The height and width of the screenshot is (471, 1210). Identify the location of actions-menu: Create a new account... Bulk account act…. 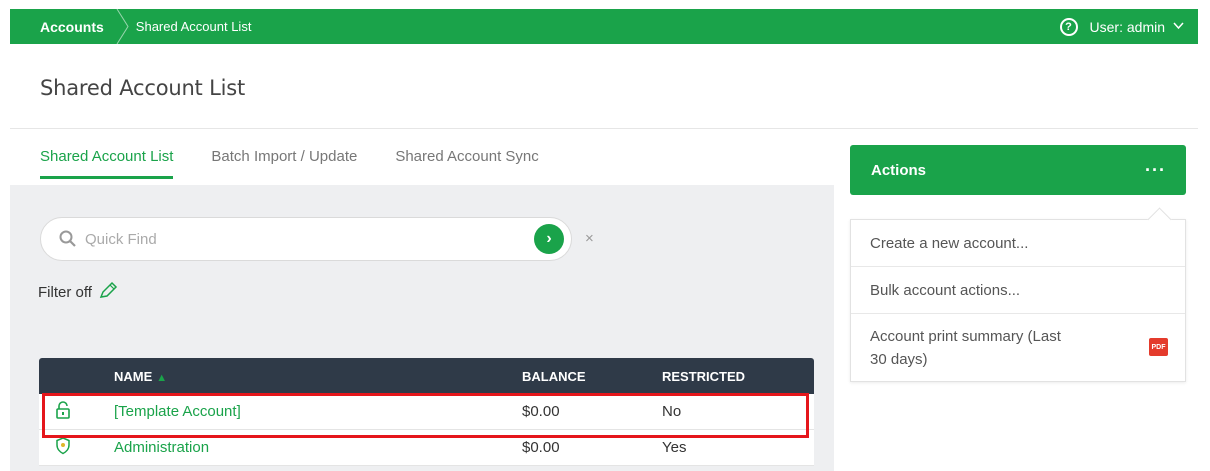
(1018, 300).